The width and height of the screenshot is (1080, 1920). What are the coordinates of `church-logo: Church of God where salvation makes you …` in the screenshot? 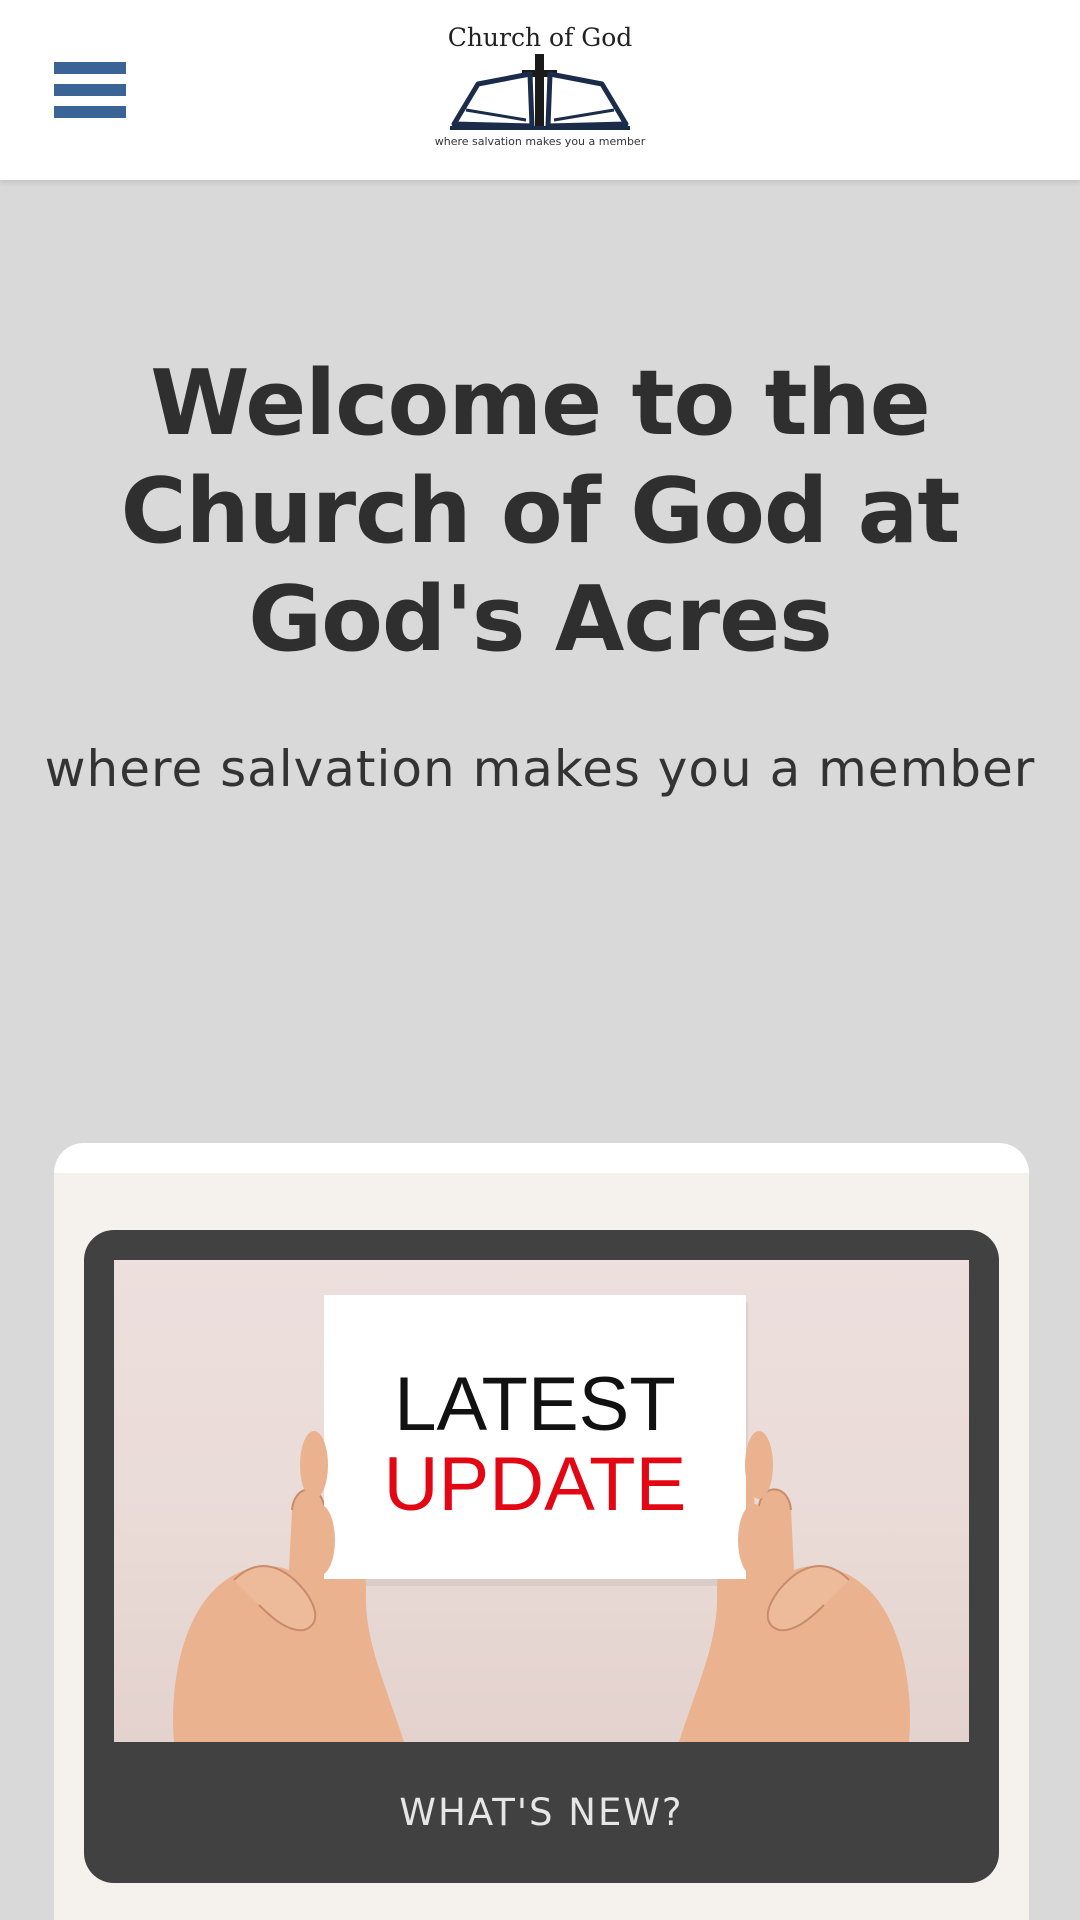 It's located at (540, 92).